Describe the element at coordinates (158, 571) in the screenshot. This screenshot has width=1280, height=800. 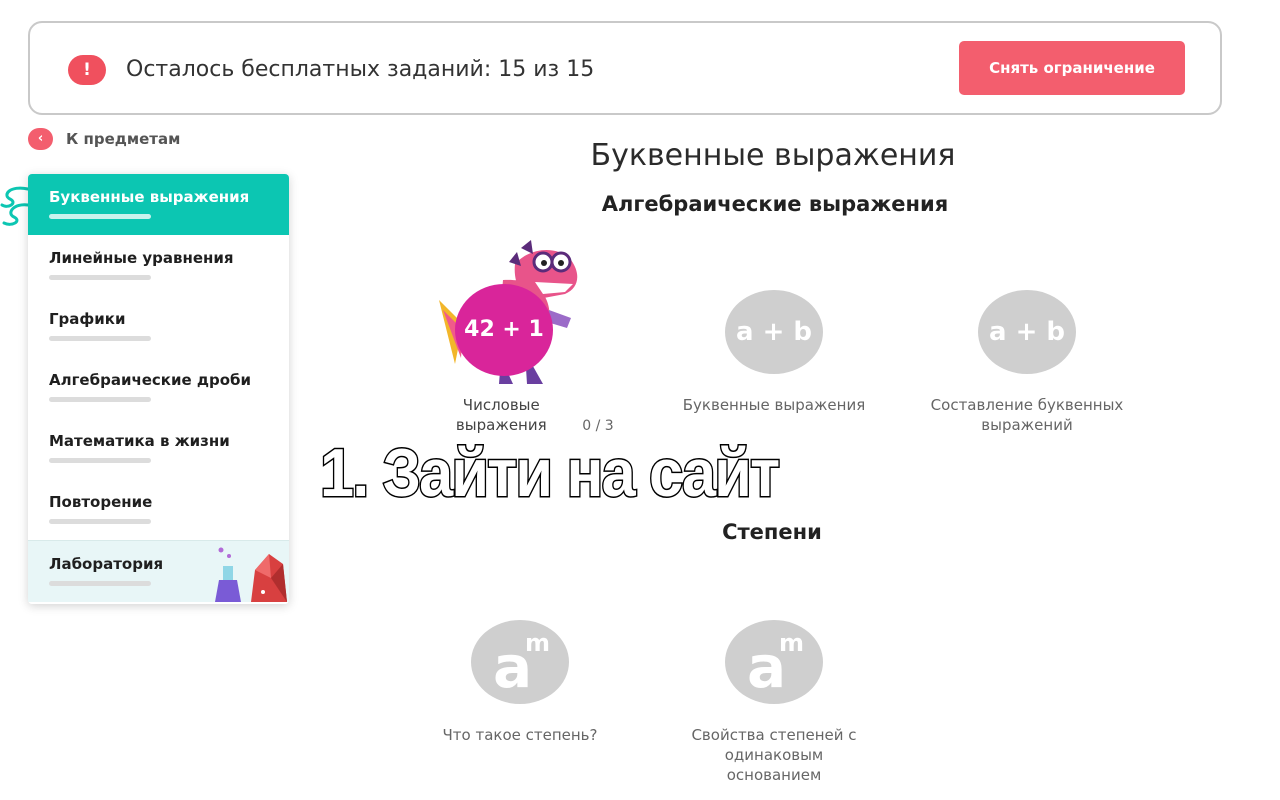
I see `sidebar-item-laboratory: Лаборатория` at that location.